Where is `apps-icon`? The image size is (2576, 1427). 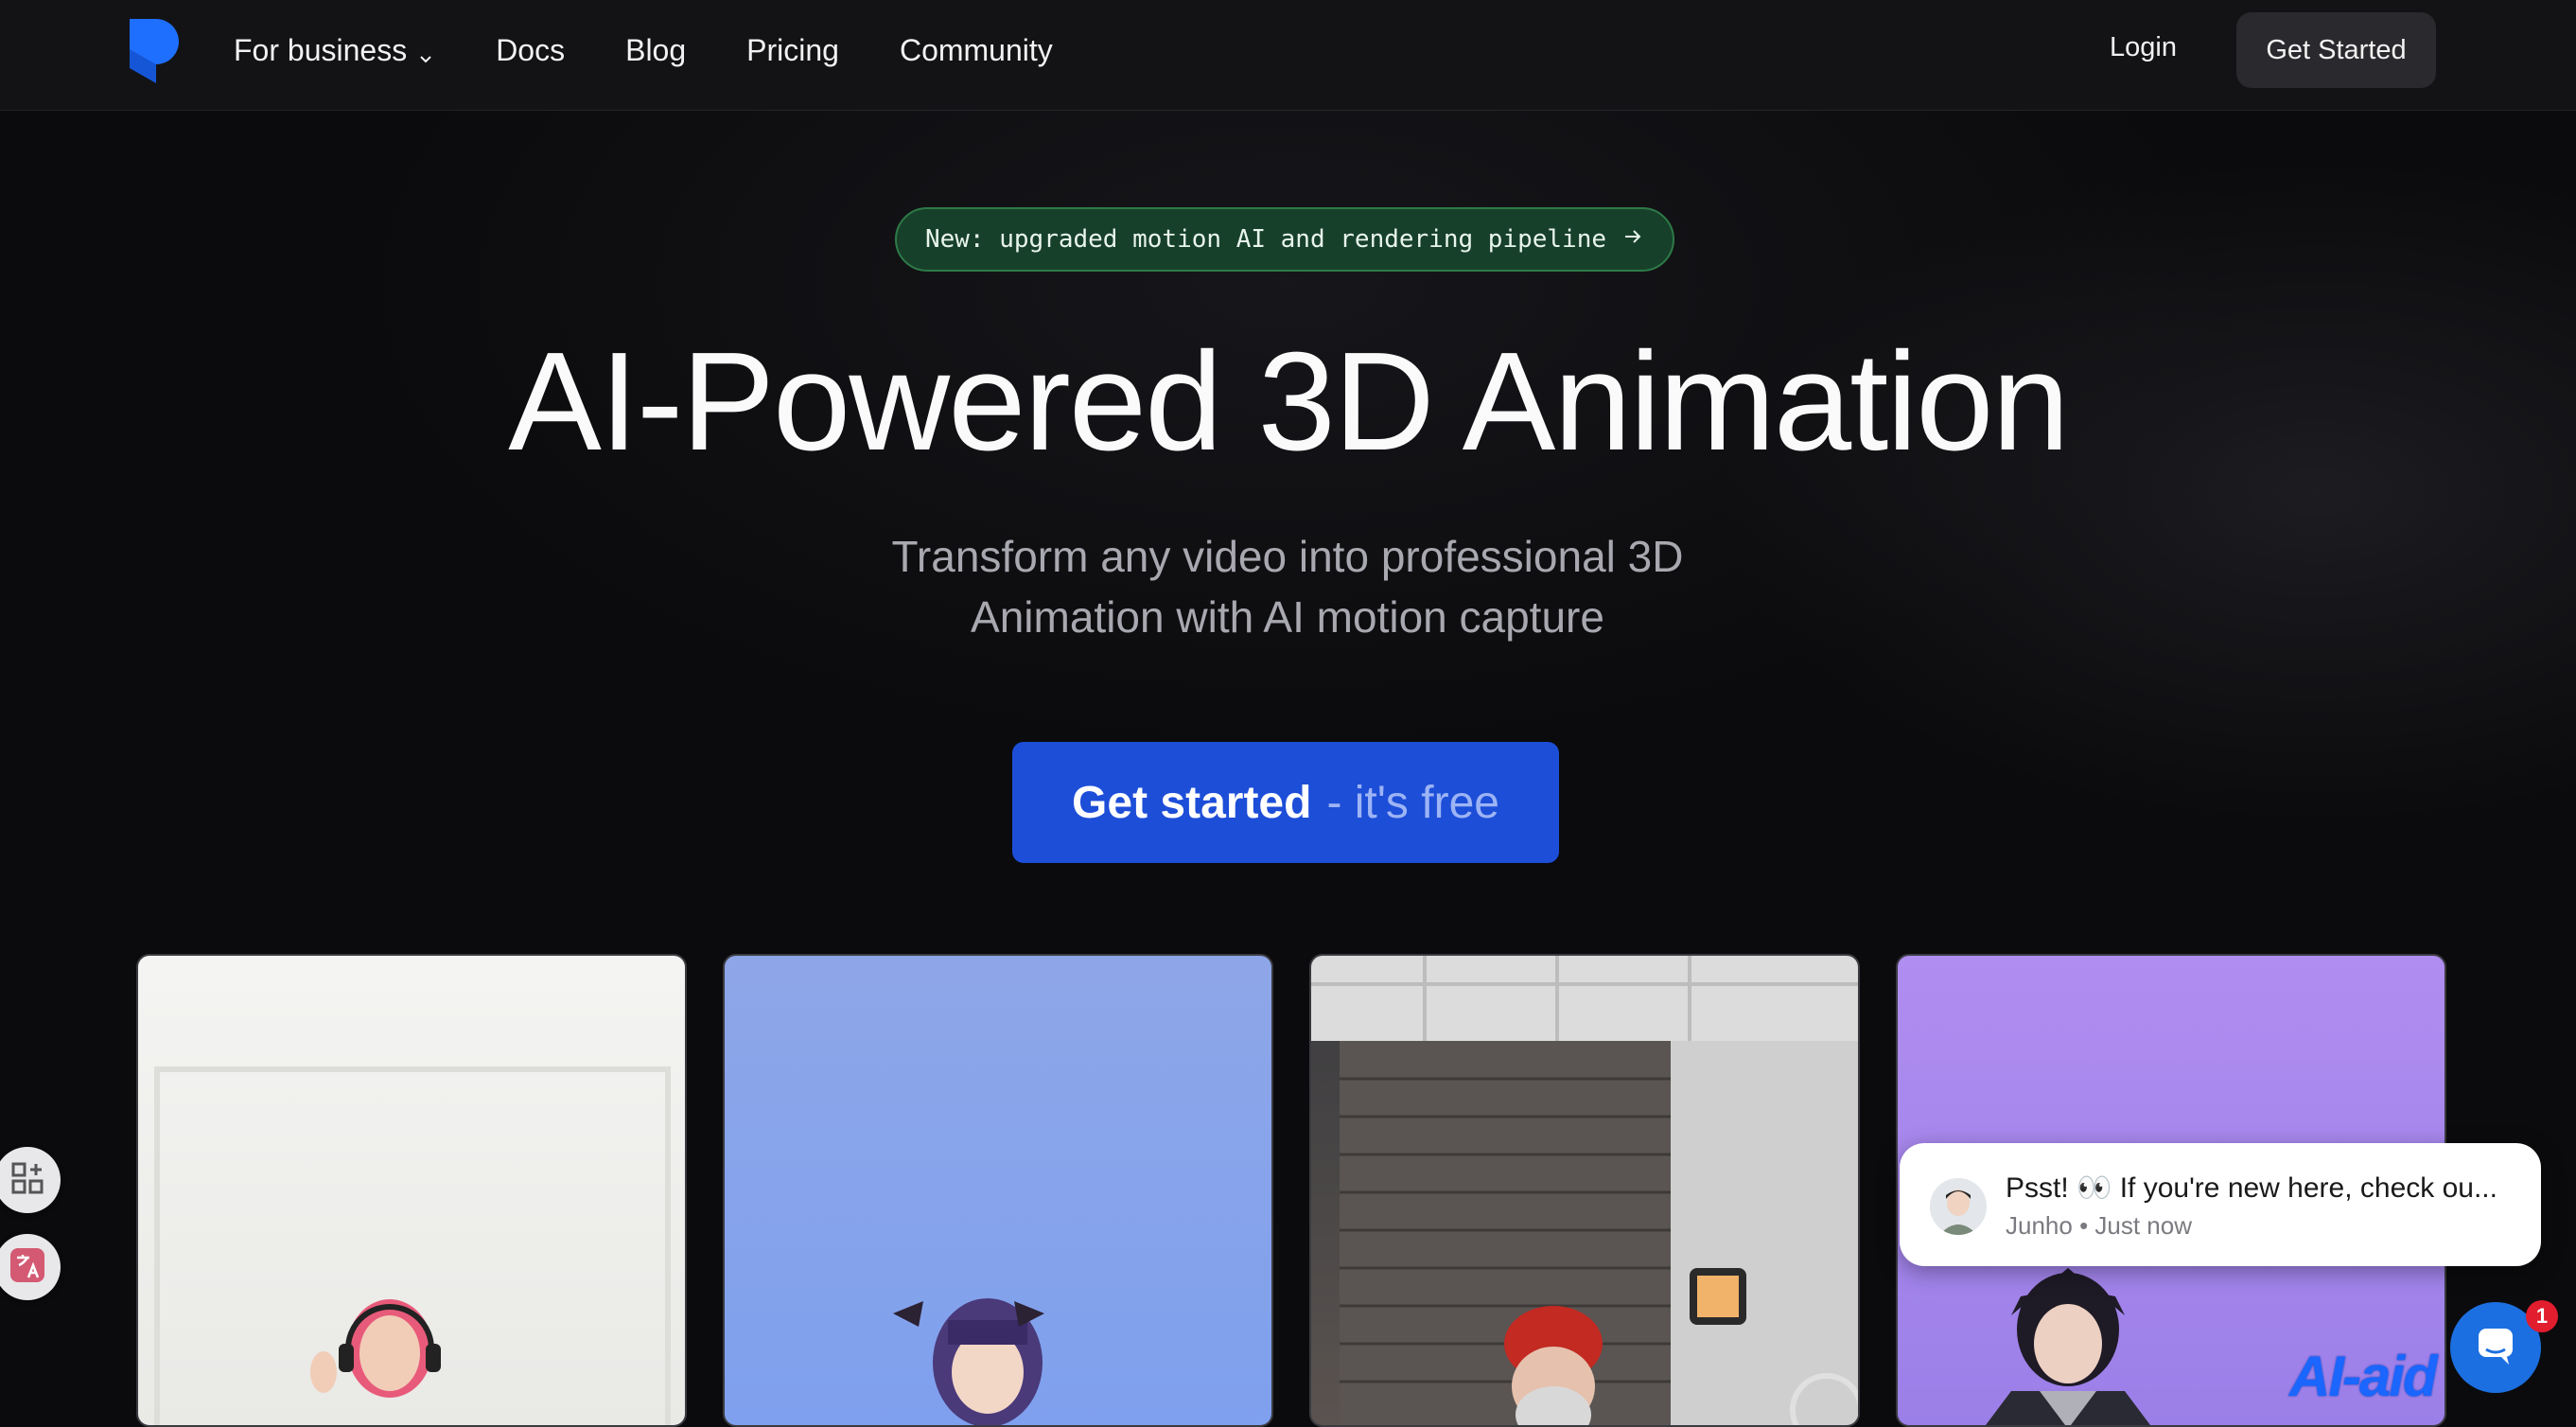
apps-icon is located at coordinates (27, 1180).